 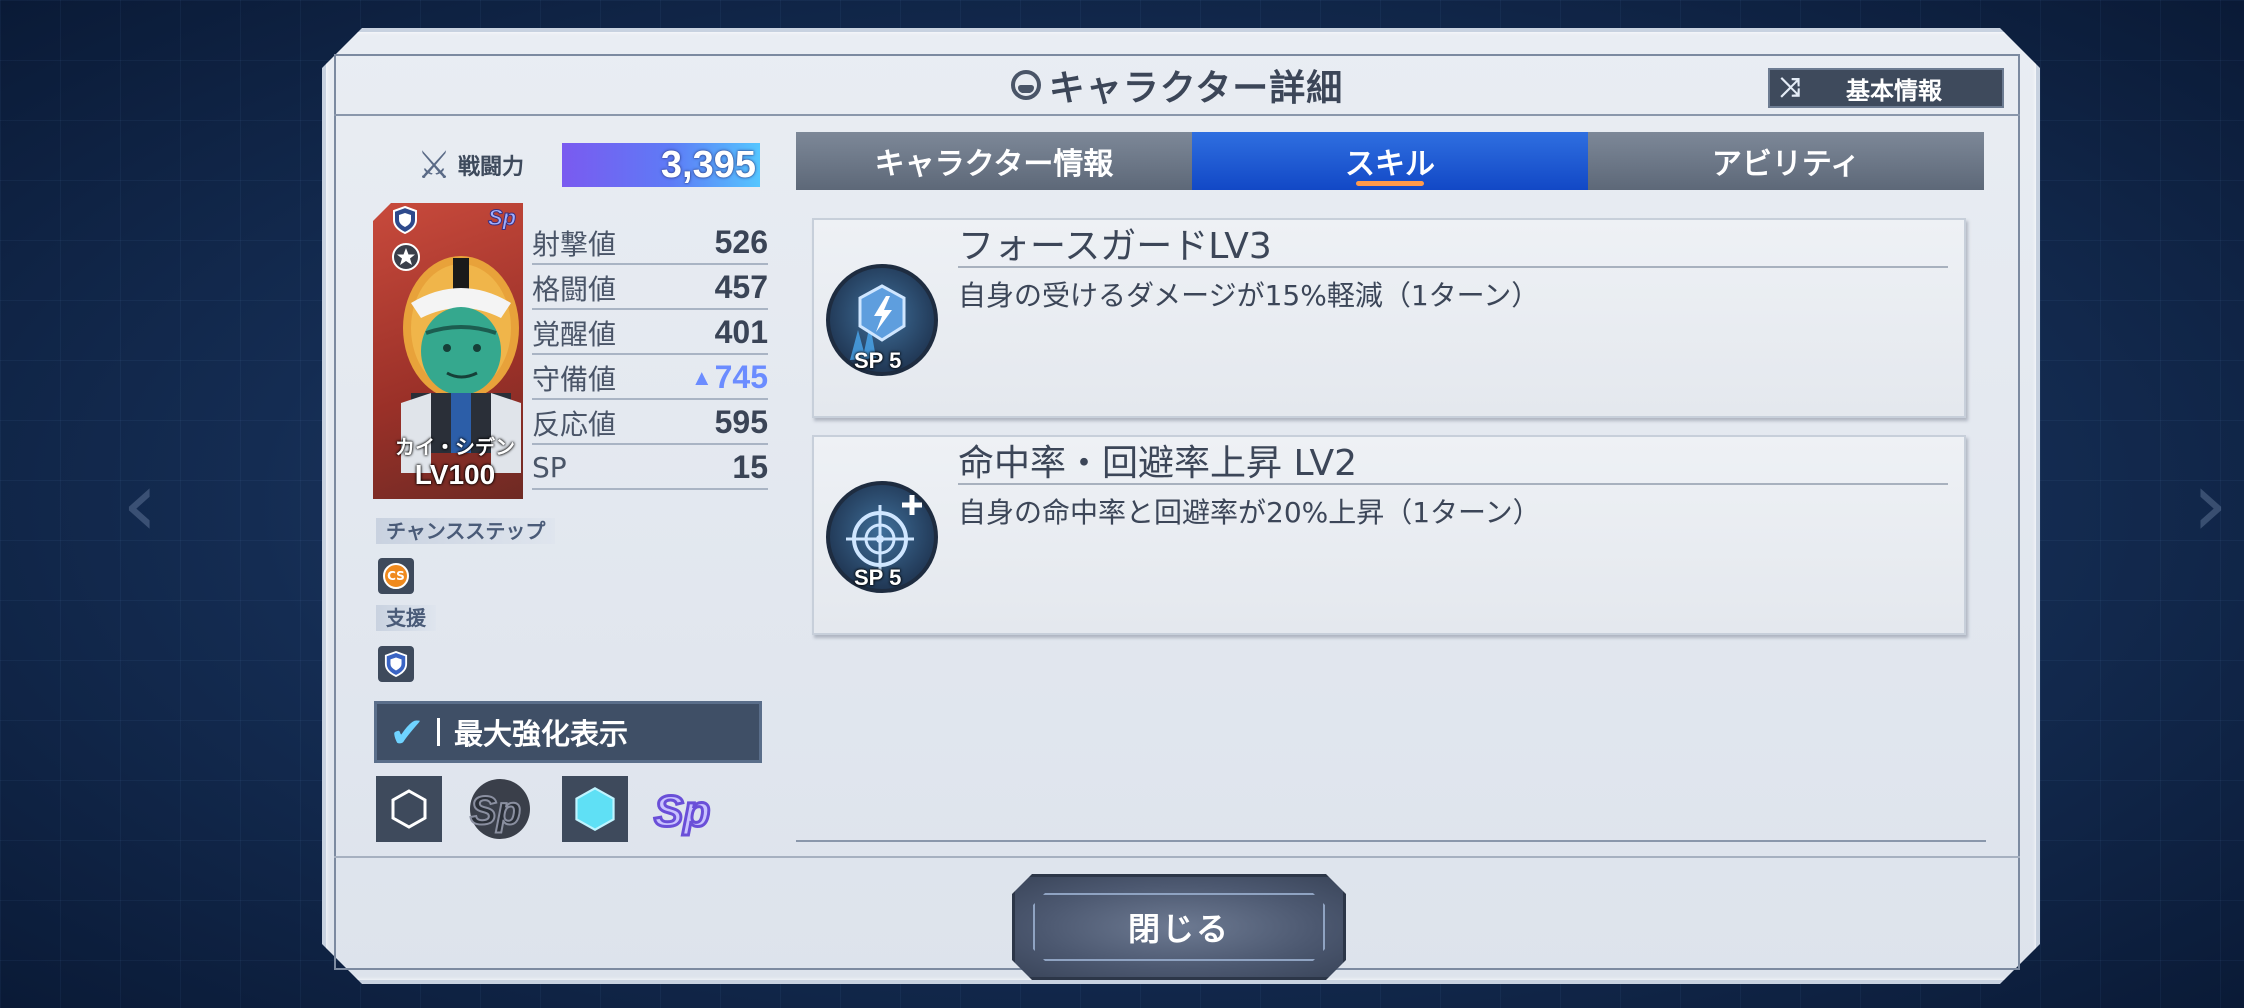 I want to click on character-level: LV100, so click(x=455, y=474).